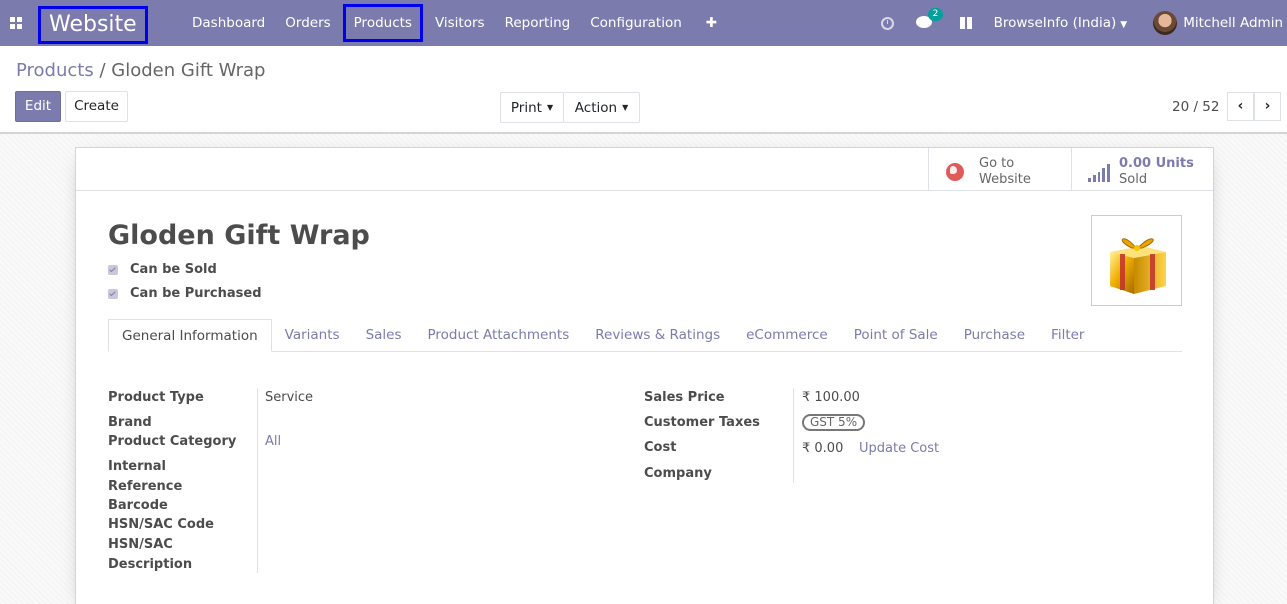 This screenshot has height=604, width=1287. What do you see at coordinates (188, 70) in the screenshot?
I see `breadcrumb-current: Gloden Gift Wrap` at bounding box center [188, 70].